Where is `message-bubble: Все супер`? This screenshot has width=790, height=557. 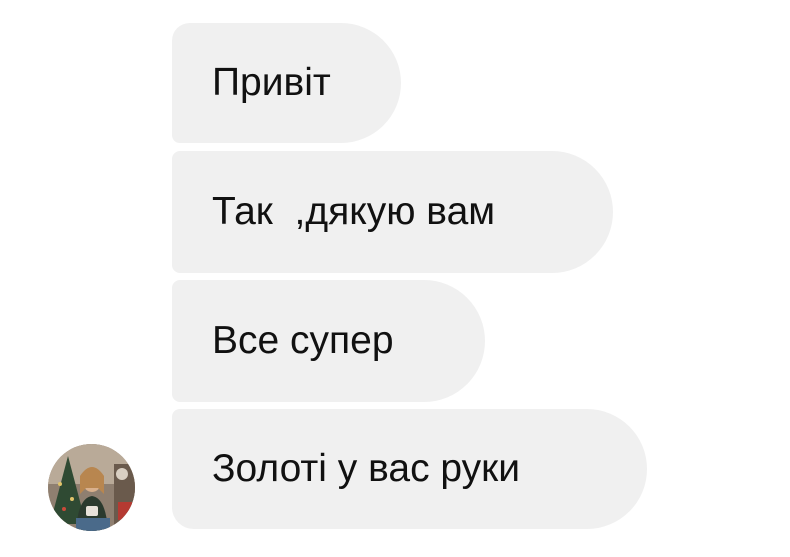
message-bubble: Все супер is located at coordinates (328, 341).